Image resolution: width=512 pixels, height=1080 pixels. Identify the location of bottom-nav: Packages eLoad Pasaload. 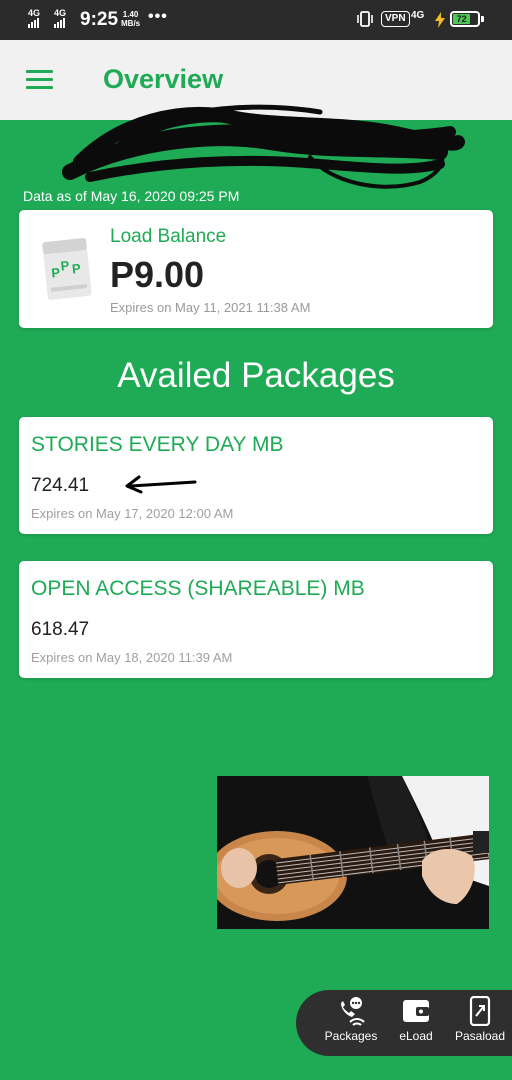
(404, 1023).